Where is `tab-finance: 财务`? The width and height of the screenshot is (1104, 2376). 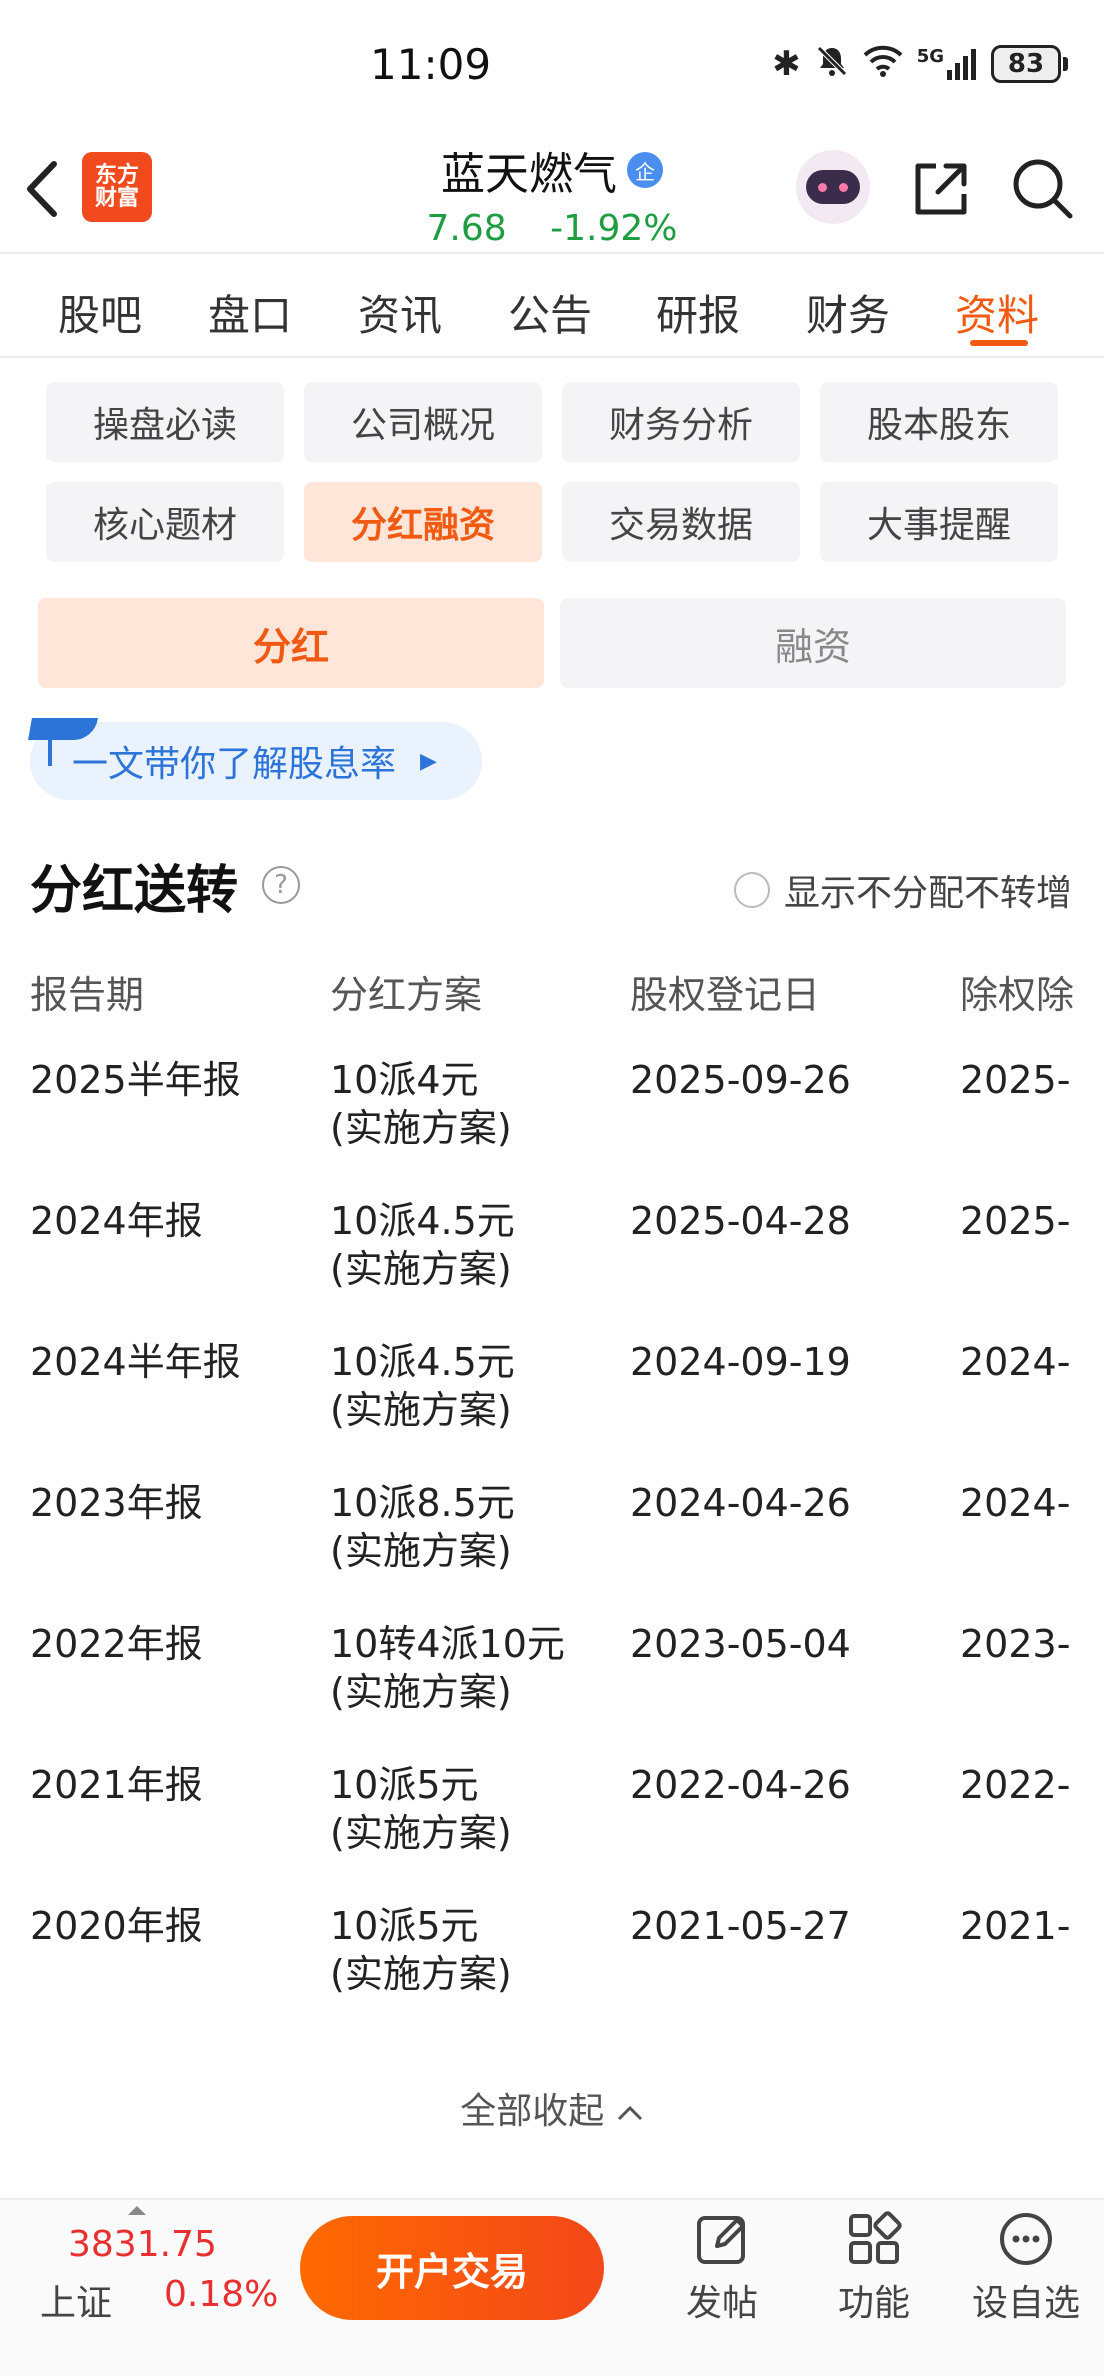 tab-finance: 财务 is located at coordinates (848, 312).